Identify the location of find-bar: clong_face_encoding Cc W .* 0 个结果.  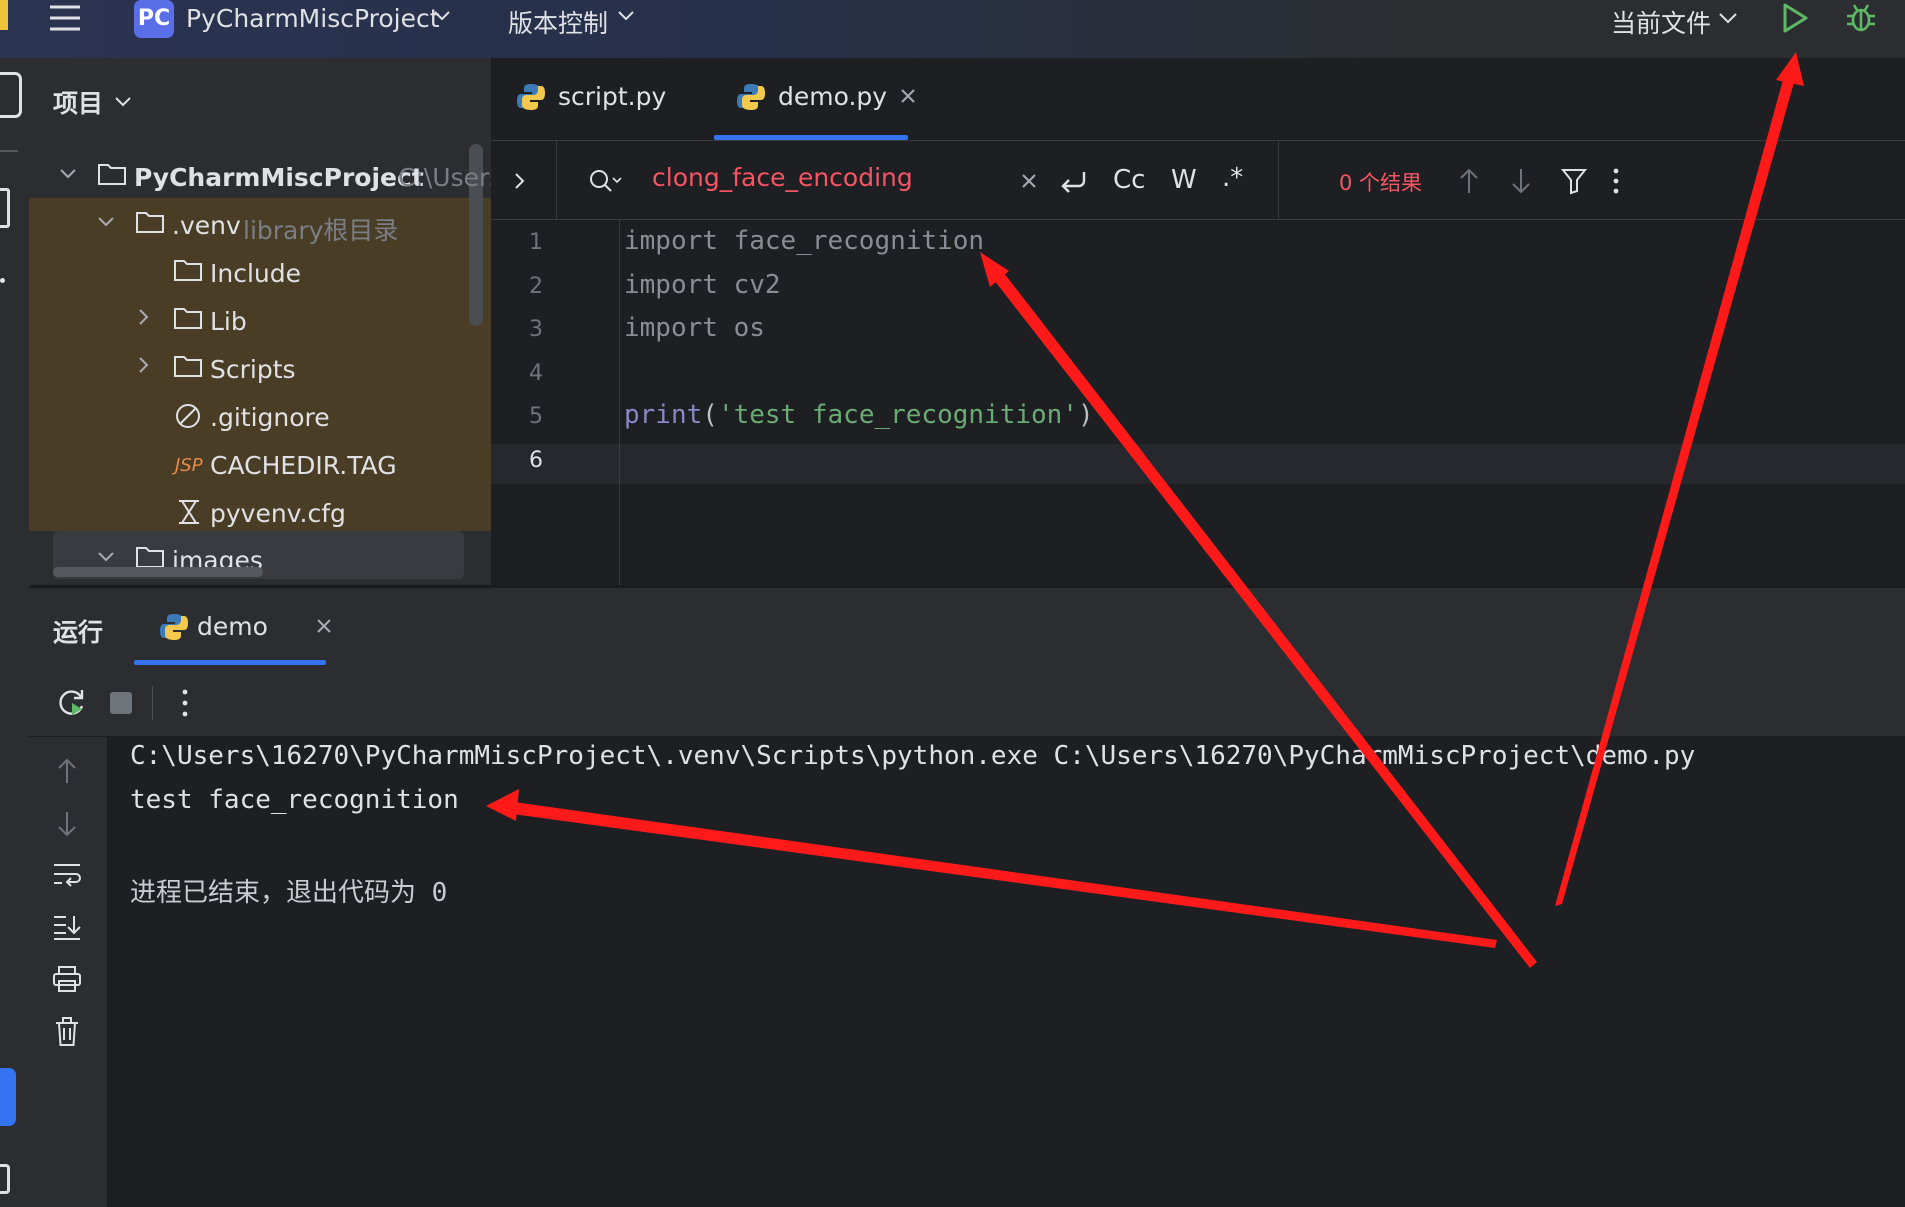
(1198, 180).